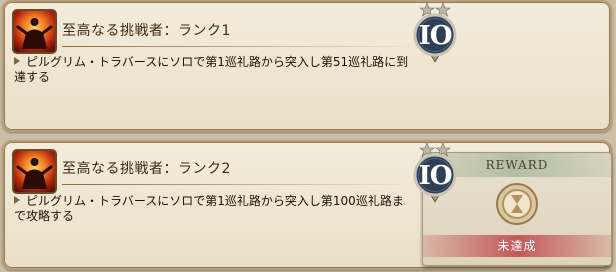 The width and height of the screenshot is (616, 272). I want to click on achievement-title: 至高なる挑戦者：ランク2, so click(146, 169).